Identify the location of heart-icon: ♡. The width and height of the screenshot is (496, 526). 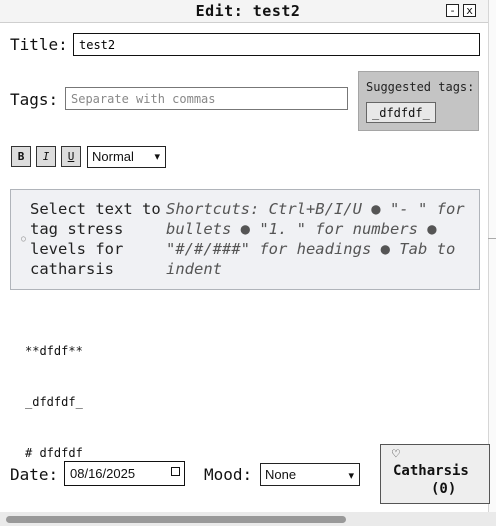
(396, 454).